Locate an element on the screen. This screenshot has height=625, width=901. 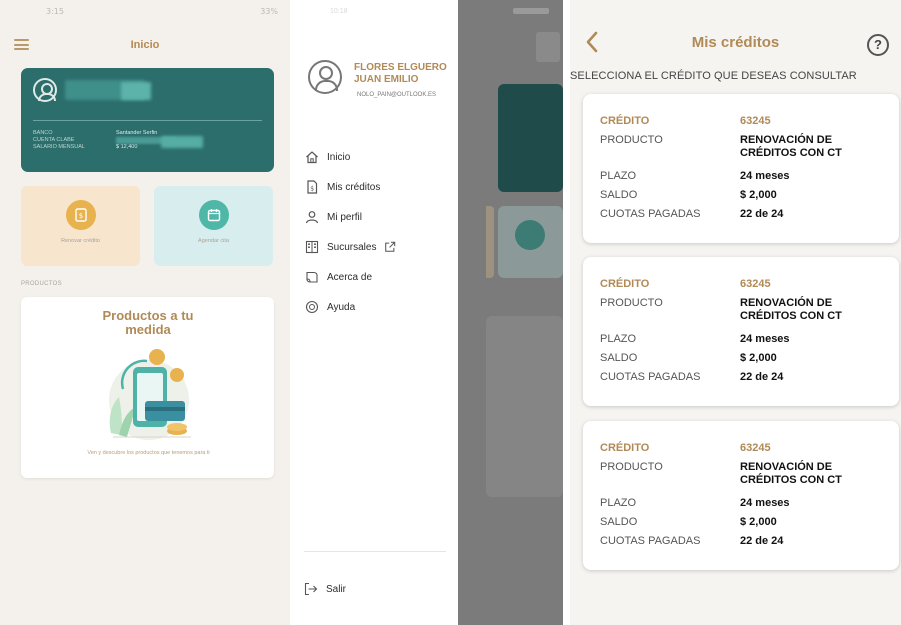
page-title: Mis créditos is located at coordinates (735, 42).